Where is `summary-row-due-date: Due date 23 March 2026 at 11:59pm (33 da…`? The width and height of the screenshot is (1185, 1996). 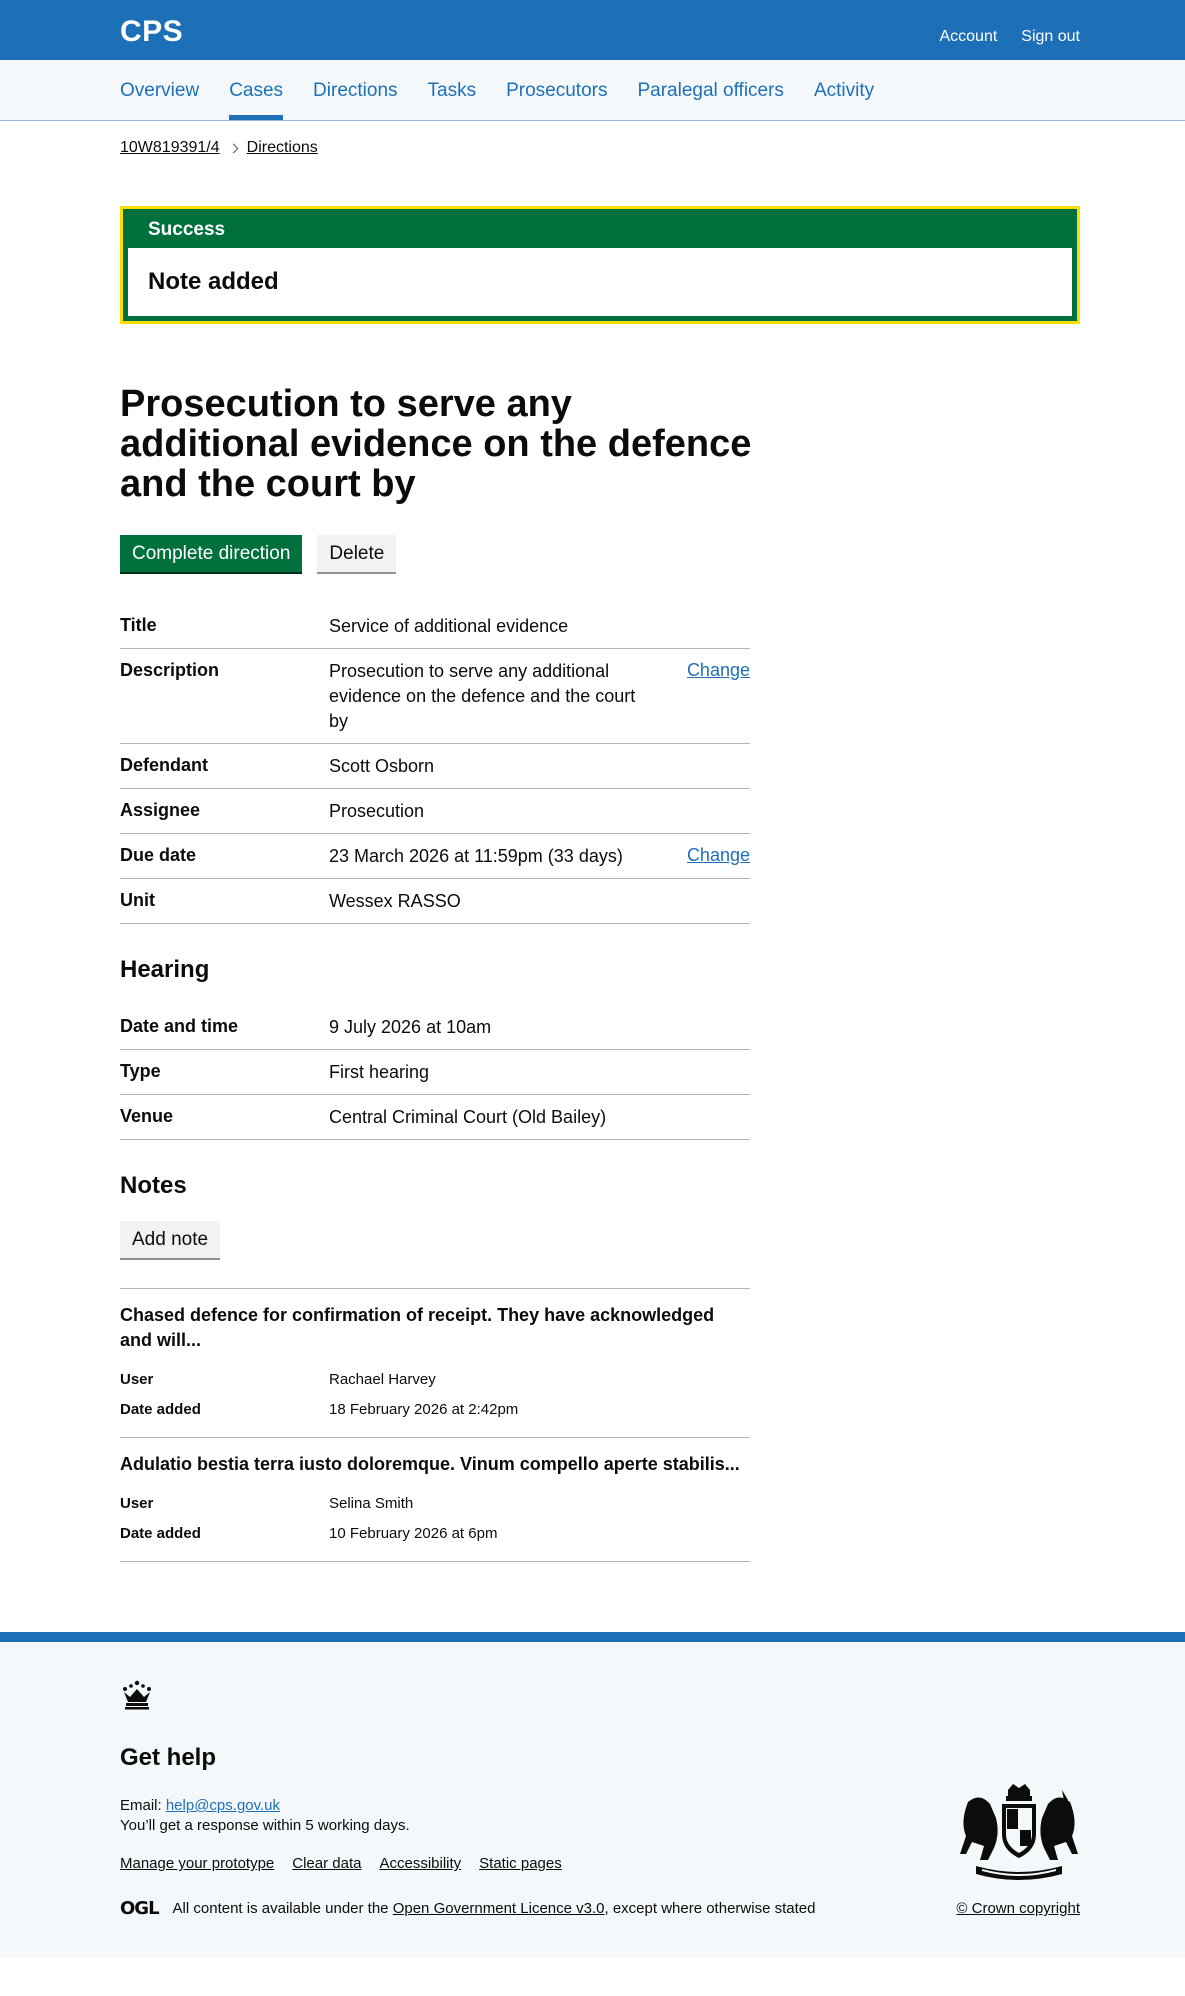
summary-row-due-date: Due date 23 March 2026 at 11:59pm (33 da… is located at coordinates (435, 856).